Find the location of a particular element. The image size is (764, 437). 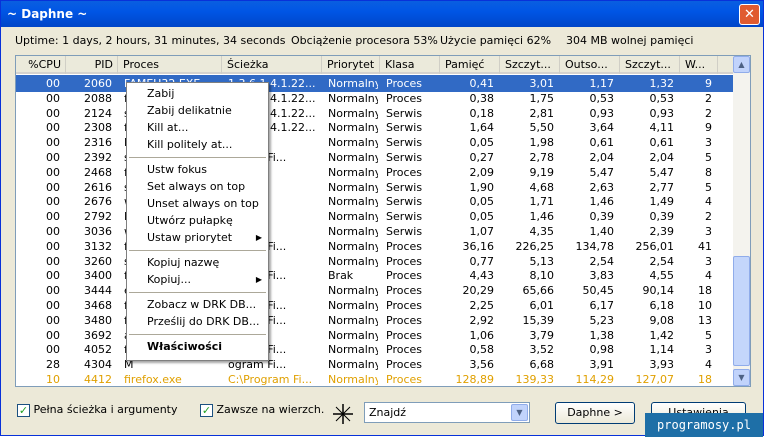

menu-item: Unset always on top is located at coordinates (203, 204).